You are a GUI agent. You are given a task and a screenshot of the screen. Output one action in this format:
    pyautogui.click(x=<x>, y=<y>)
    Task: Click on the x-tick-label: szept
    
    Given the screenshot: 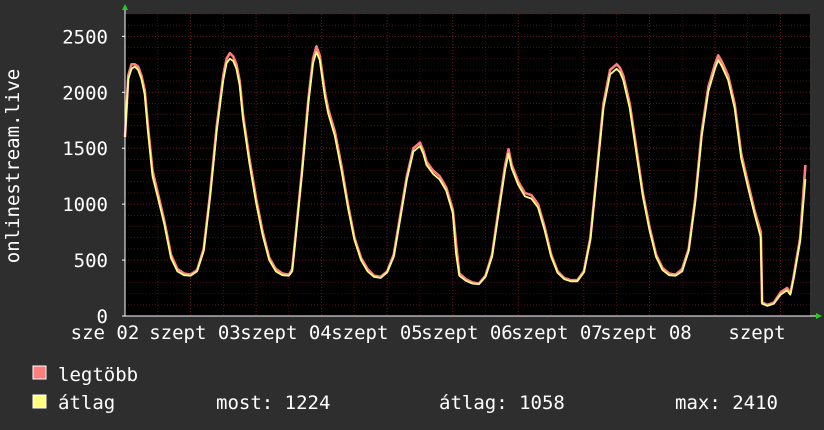 What is the action you would take?
    pyautogui.click(x=756, y=333)
    